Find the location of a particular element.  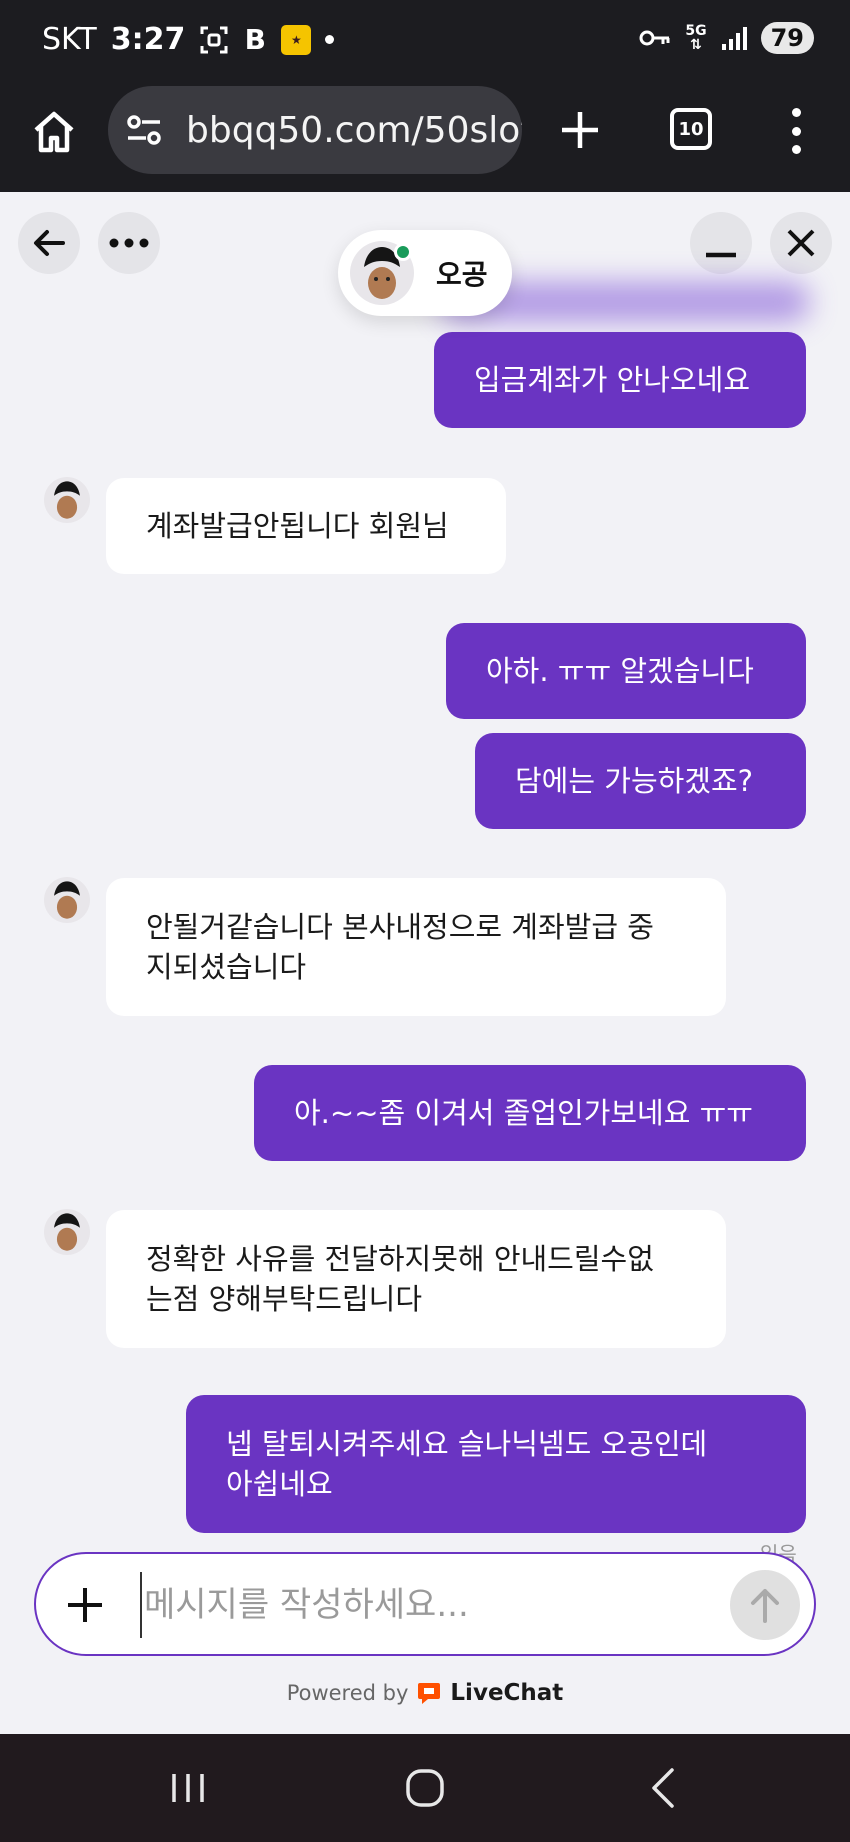

message-text: 담에는 가능하겠죠? is located at coordinates (634, 781).